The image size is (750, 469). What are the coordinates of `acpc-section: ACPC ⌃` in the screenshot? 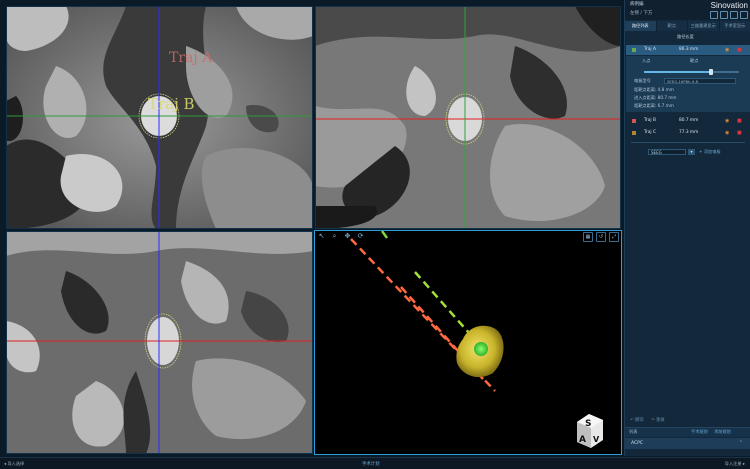 It's located at (687, 443).